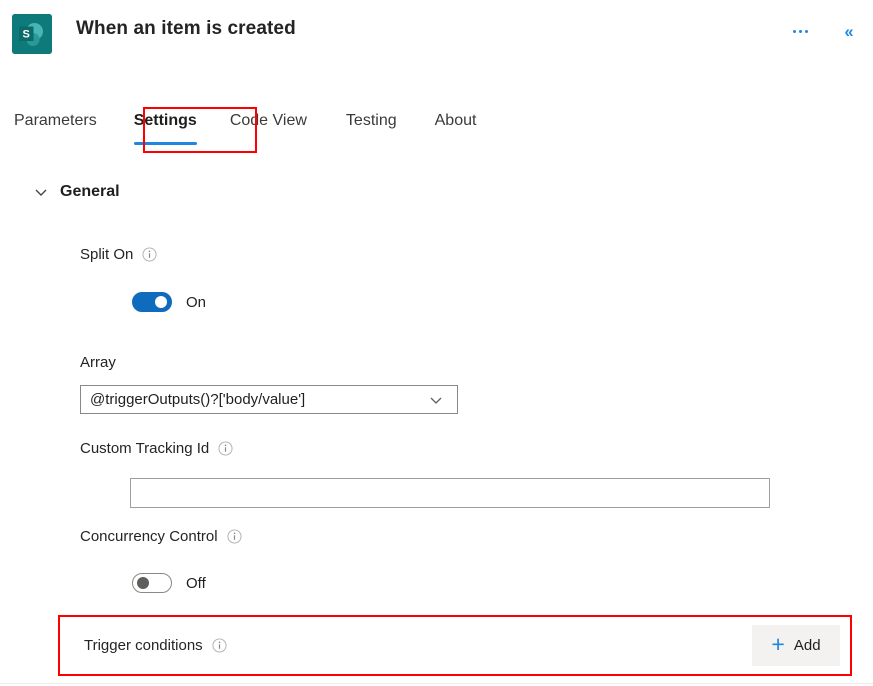 This screenshot has height=686, width=873. I want to click on header-actions: ‹‹, so click(824, 31).